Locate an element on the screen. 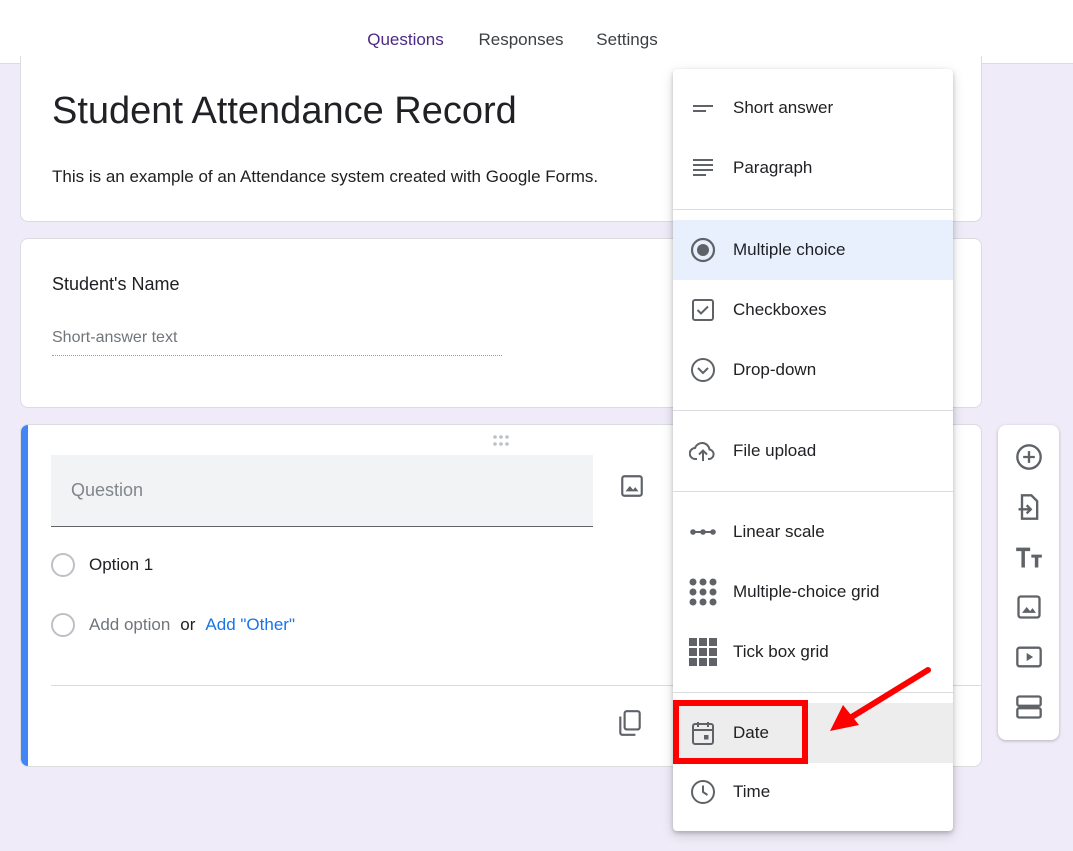  menu-item-label: Time is located at coordinates (752, 791).